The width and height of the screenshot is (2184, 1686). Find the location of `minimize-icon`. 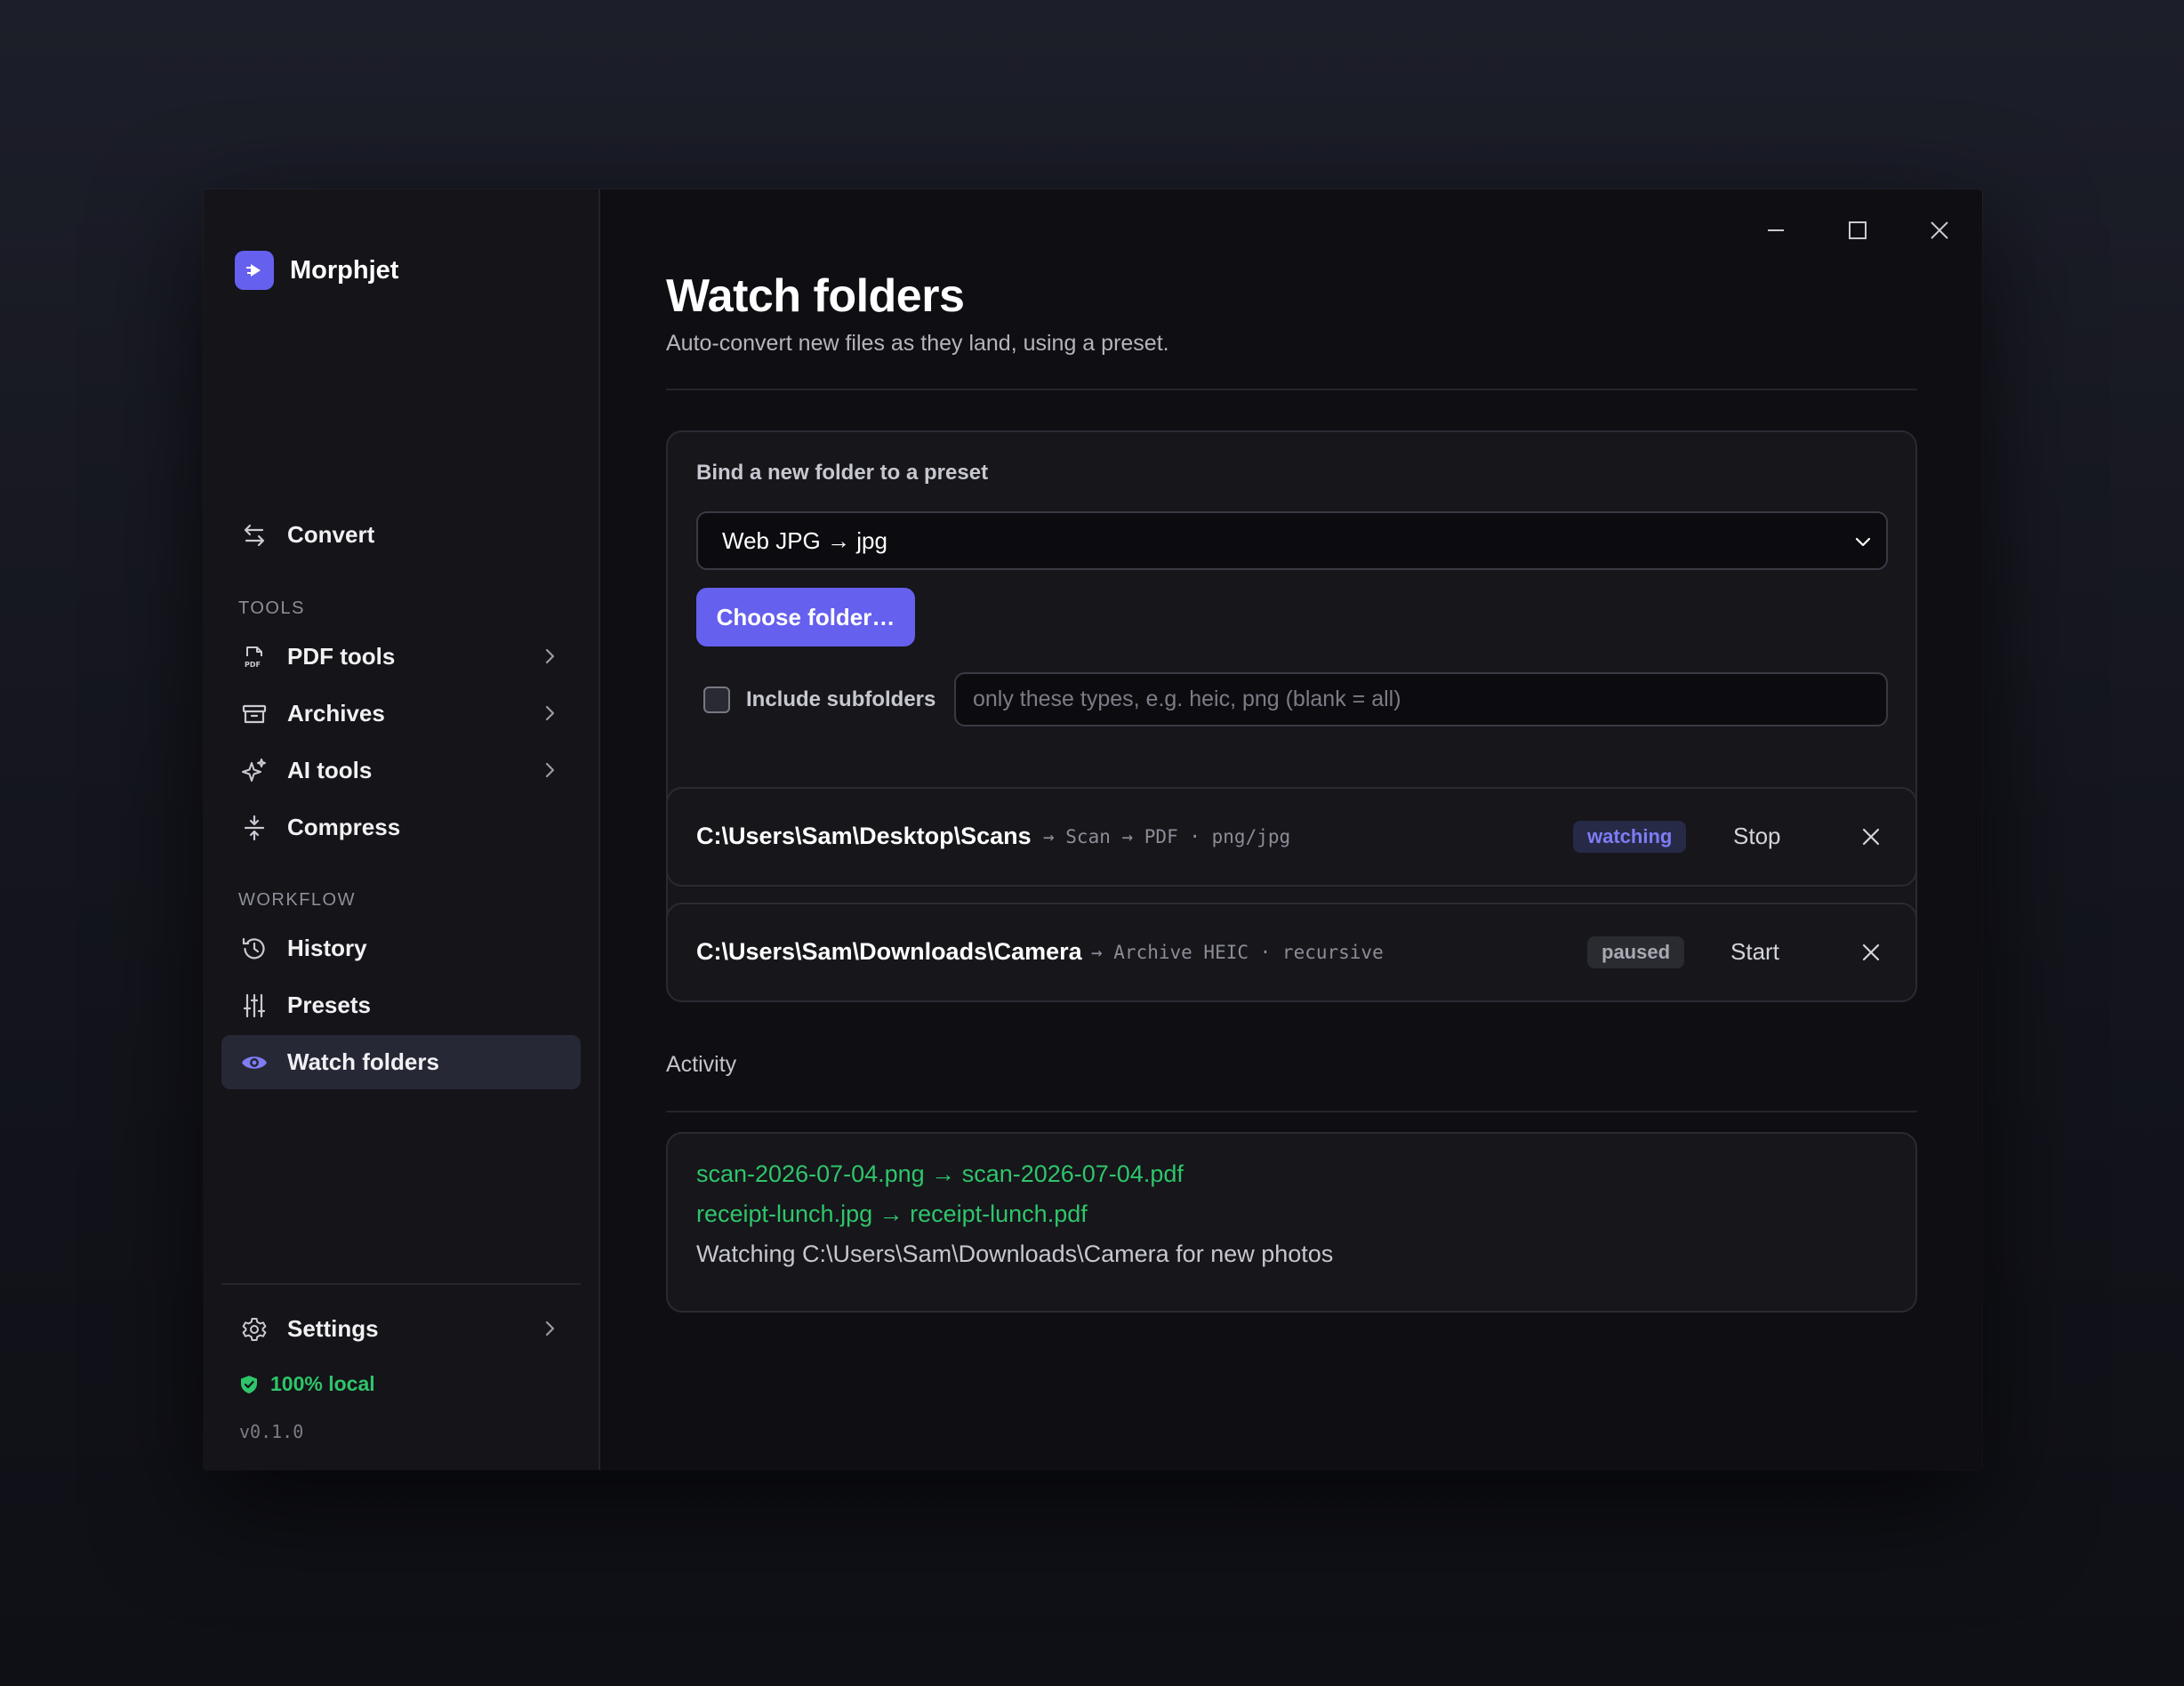

minimize-icon is located at coordinates (1776, 230).